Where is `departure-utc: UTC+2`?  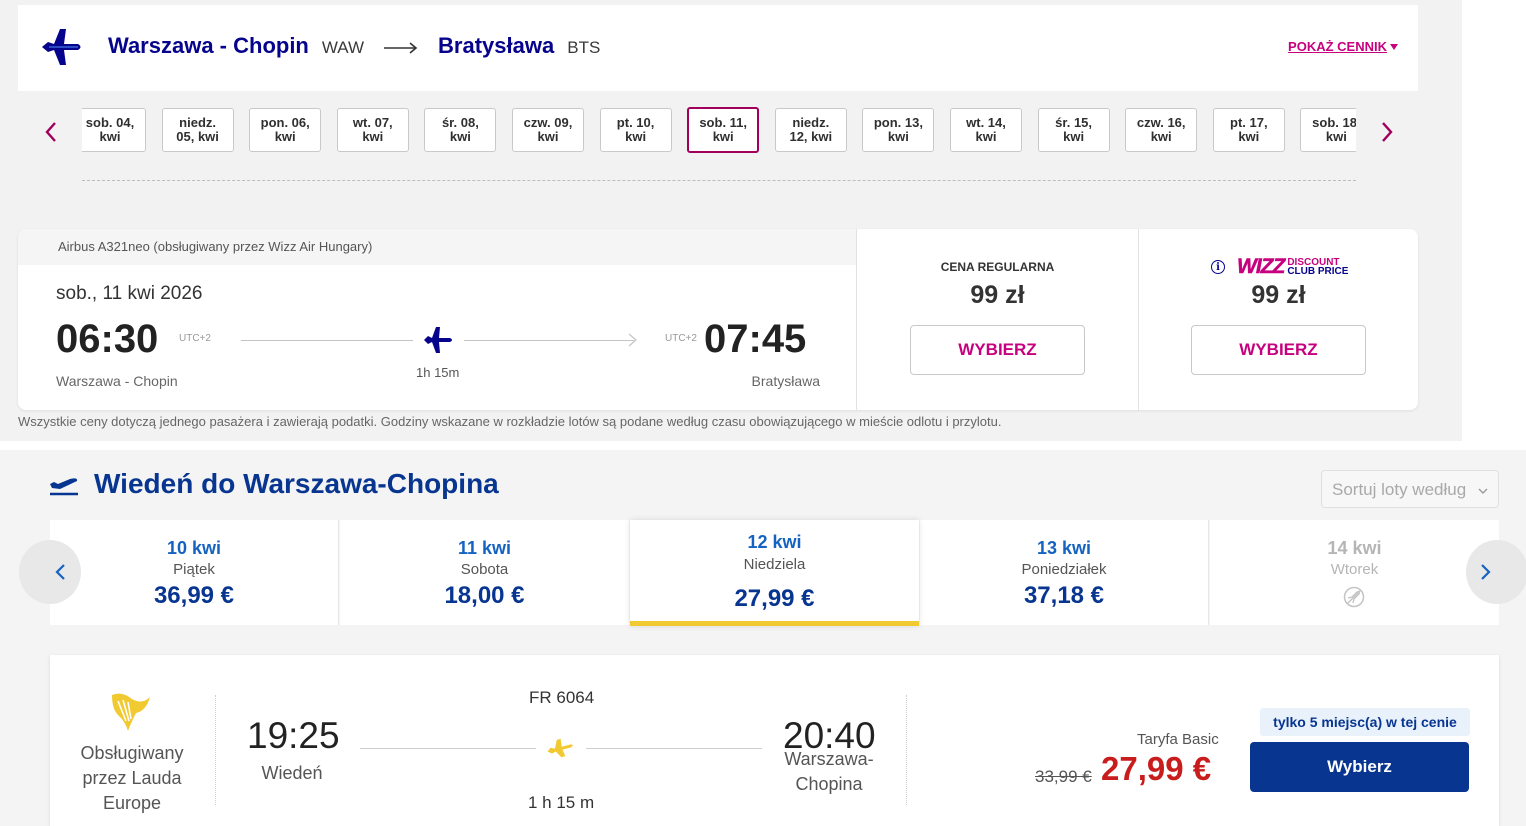 departure-utc: UTC+2 is located at coordinates (195, 338).